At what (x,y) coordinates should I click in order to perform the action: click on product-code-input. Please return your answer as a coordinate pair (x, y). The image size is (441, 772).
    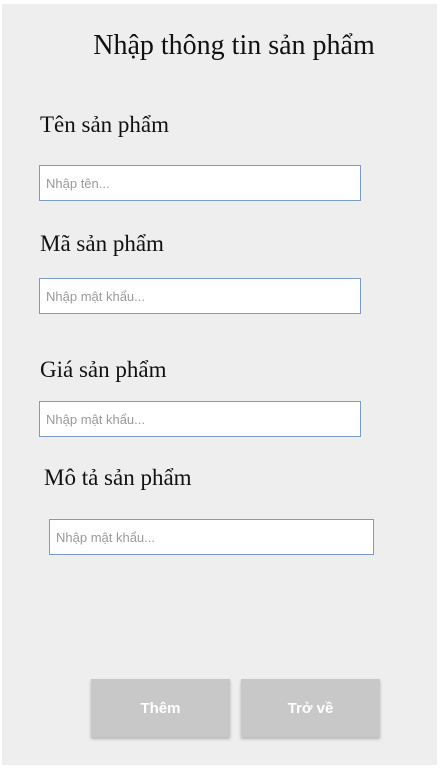
    Looking at the image, I should click on (200, 296).